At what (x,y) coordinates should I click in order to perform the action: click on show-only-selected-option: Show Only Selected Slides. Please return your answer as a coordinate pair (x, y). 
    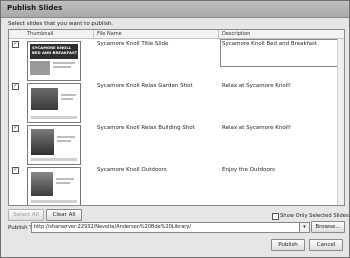
    Looking at the image, I should click on (310, 216).